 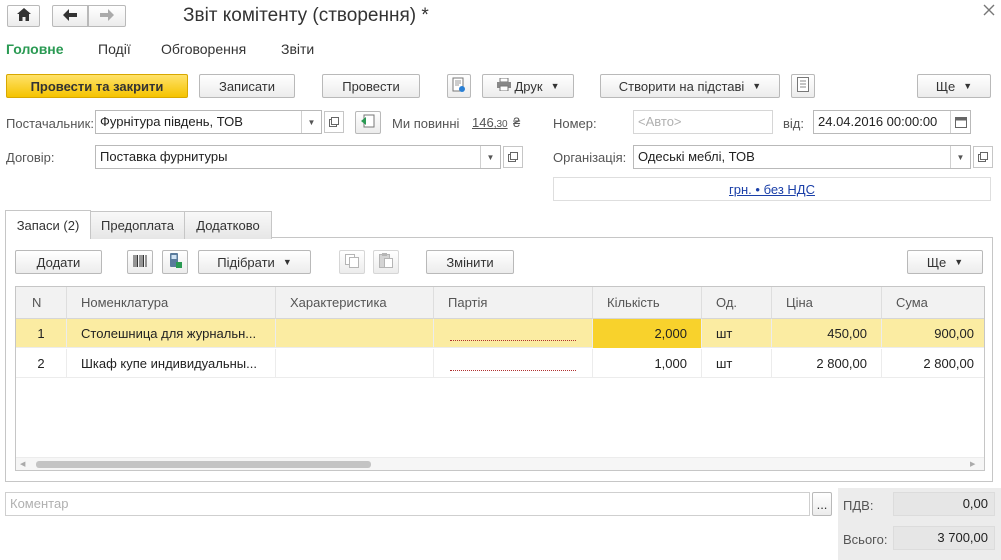 What do you see at coordinates (97, 86) in the screenshot?
I see `post-and-close-button: Провести та закрити` at bounding box center [97, 86].